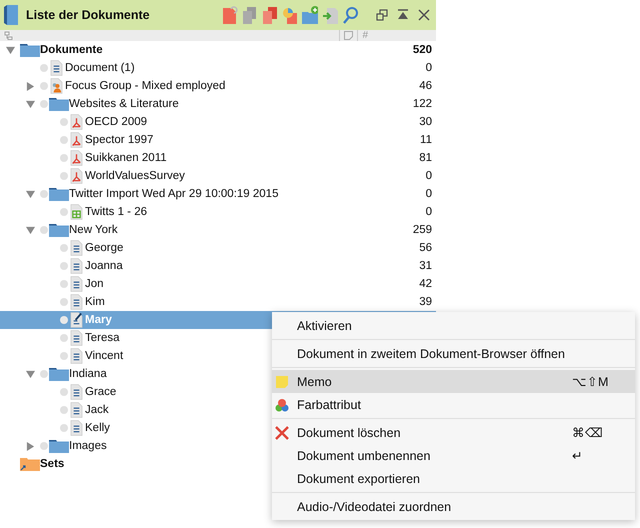  What do you see at coordinates (426, 86) in the screenshot?
I see `code-count: 46` at bounding box center [426, 86].